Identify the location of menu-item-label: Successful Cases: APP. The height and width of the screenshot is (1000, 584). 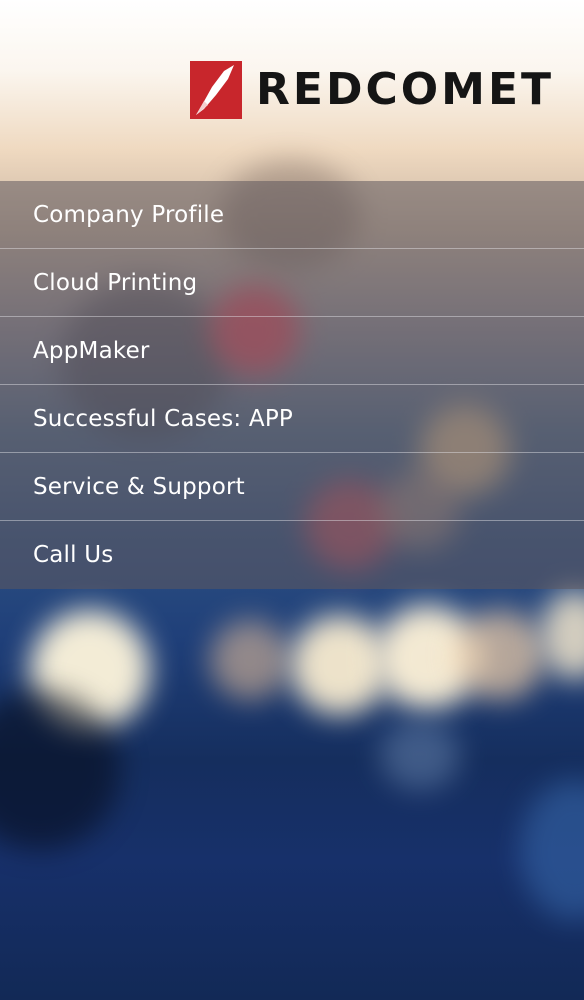
(163, 418).